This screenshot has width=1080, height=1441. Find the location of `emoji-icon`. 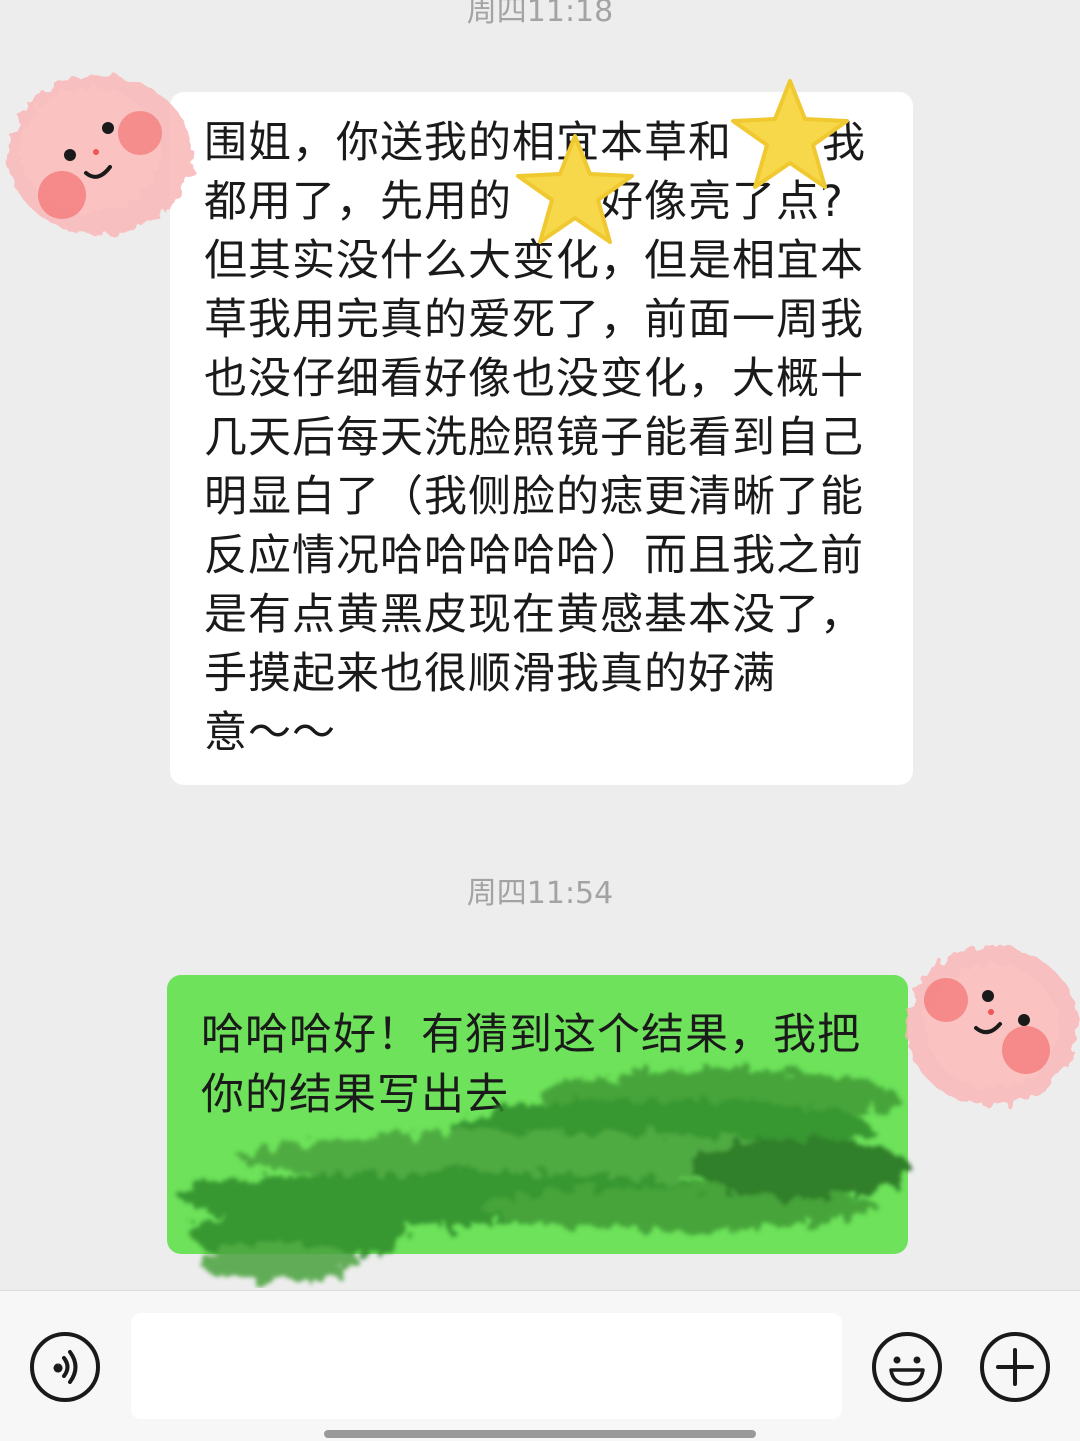

emoji-icon is located at coordinates (907, 1371).